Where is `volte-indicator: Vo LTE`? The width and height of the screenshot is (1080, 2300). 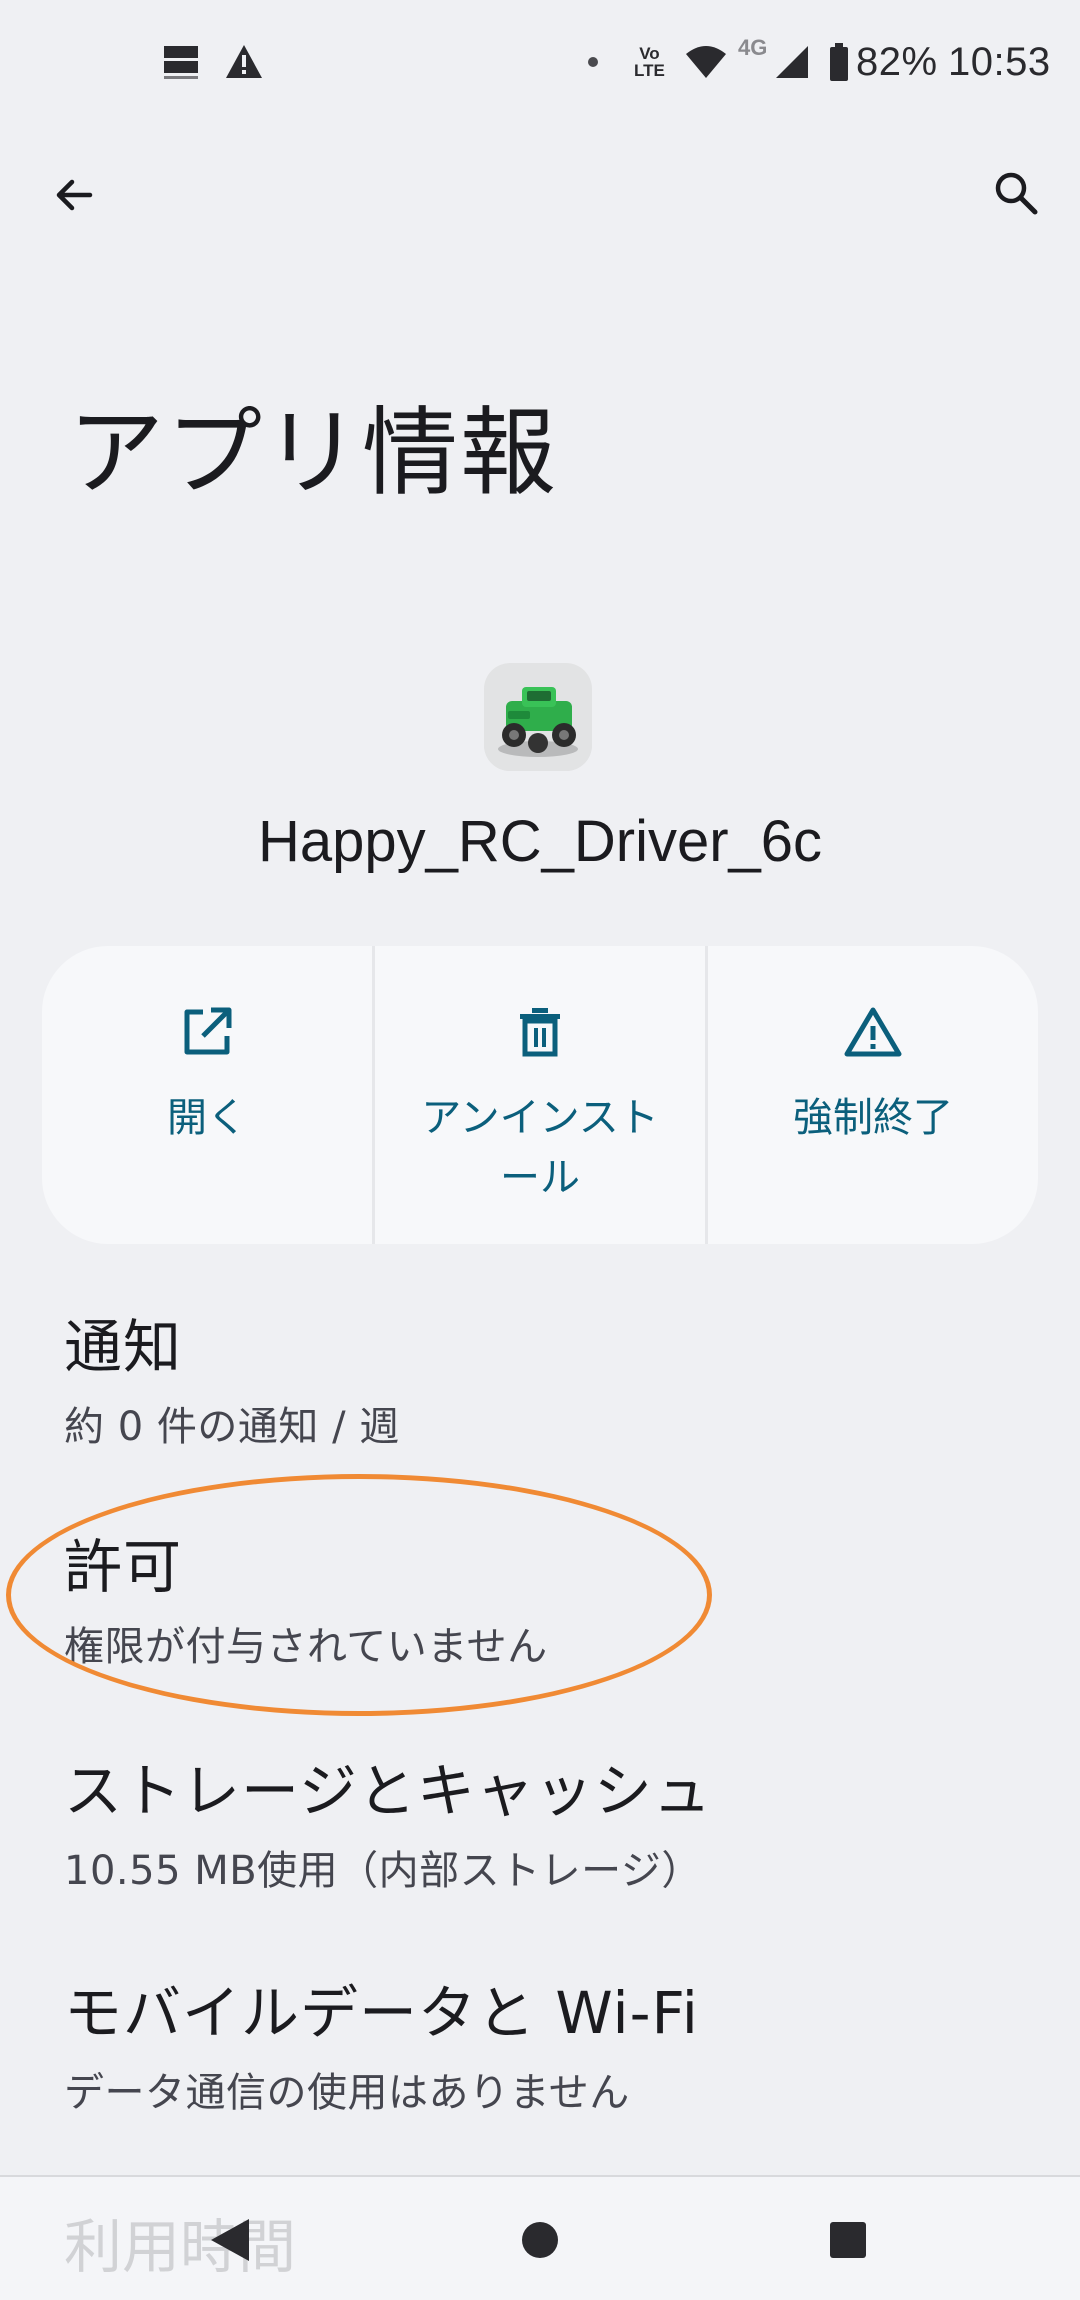
volte-indicator: Vo LTE is located at coordinates (649, 62).